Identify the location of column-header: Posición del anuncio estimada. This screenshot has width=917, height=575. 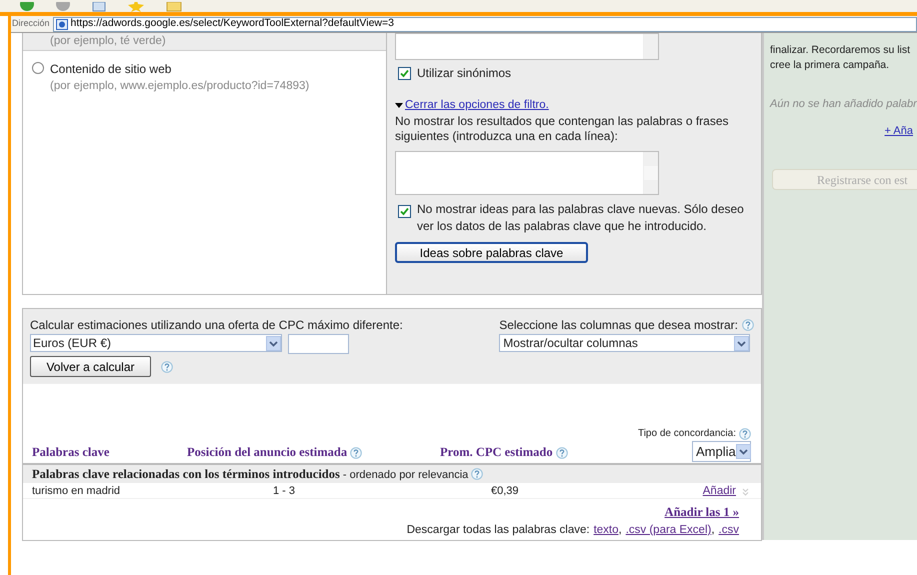
(267, 453).